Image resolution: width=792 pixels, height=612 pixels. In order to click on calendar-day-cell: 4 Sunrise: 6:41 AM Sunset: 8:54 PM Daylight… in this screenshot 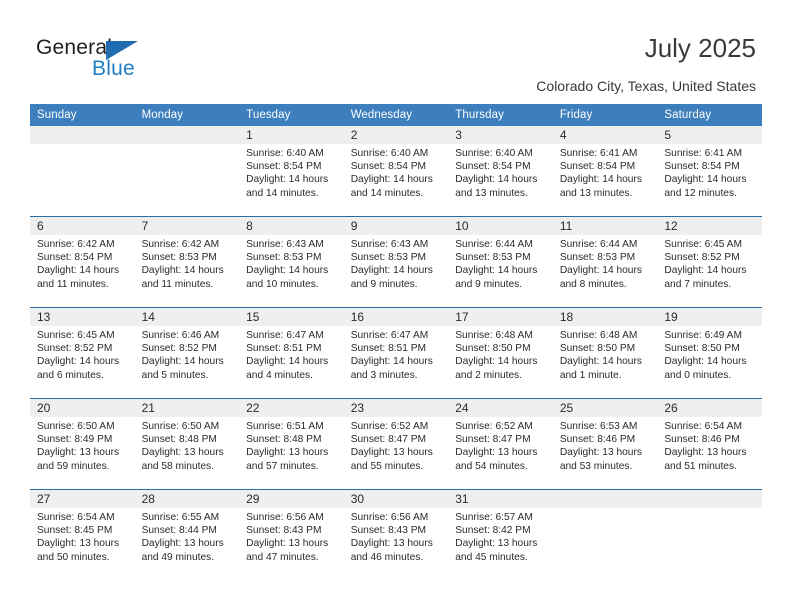, I will do `click(605, 171)`.